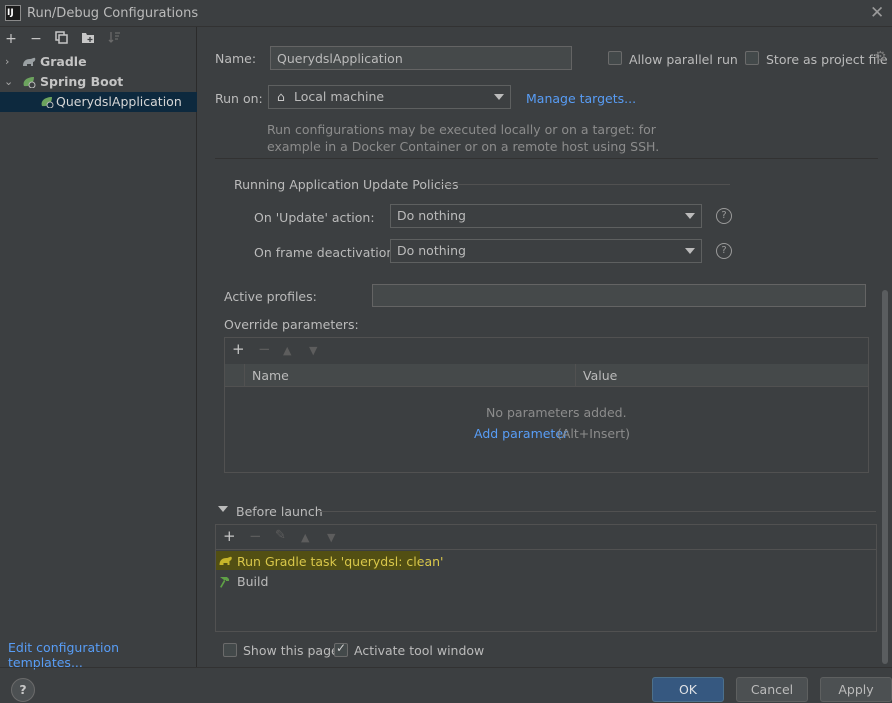 Image resolution: width=892 pixels, height=703 pixels. I want to click on tree-item-label: QuerydslApplication, so click(119, 101).